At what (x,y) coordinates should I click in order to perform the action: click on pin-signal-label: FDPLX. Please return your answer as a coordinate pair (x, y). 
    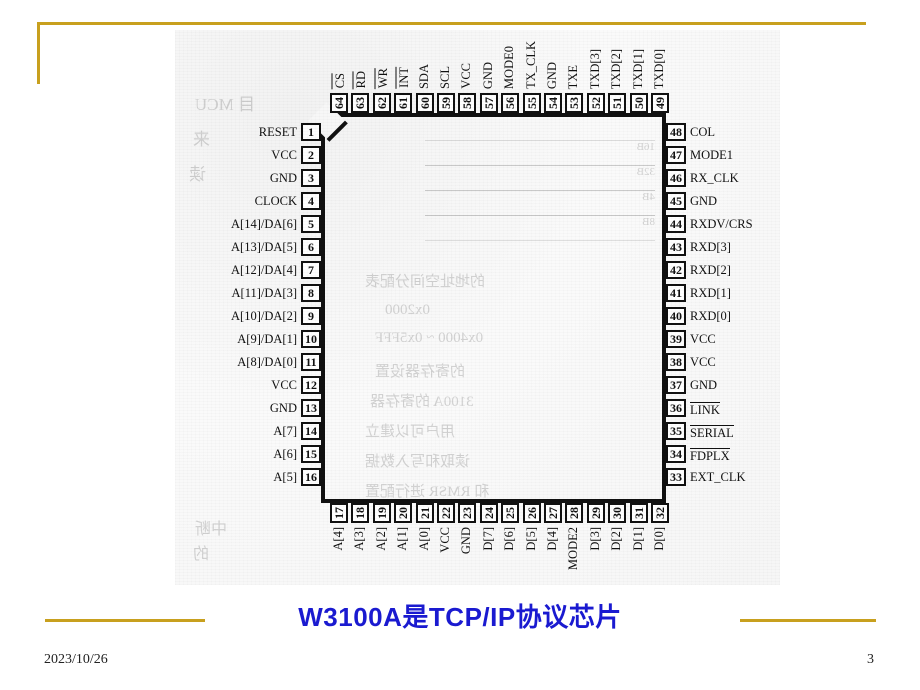
    Looking at the image, I should click on (710, 455).